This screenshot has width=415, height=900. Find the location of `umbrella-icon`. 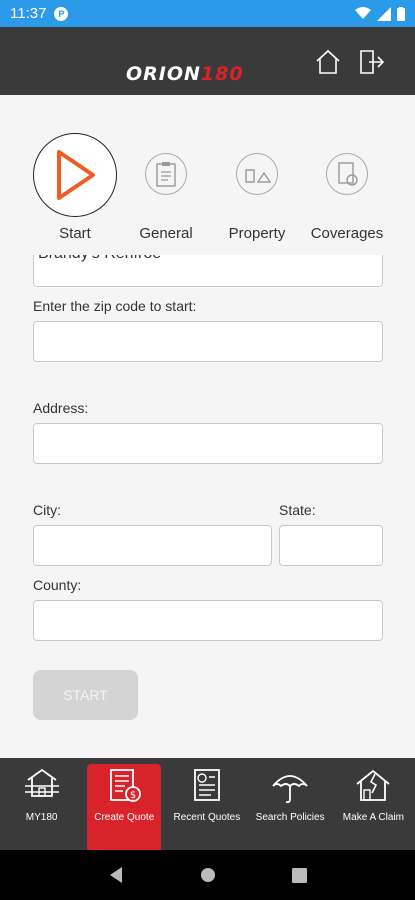

umbrella-icon is located at coordinates (290, 786).